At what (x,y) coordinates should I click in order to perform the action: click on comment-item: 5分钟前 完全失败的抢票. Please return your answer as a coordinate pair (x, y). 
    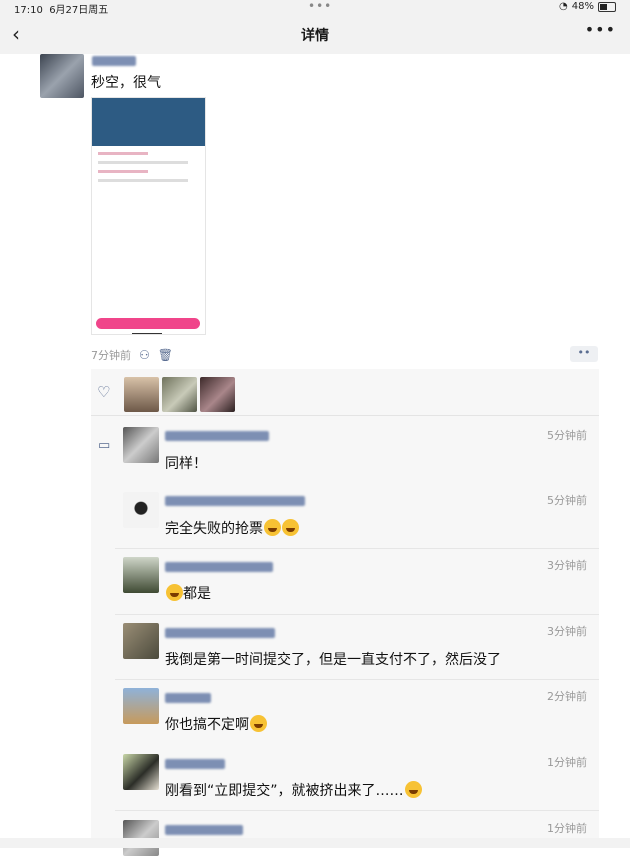
    Looking at the image, I should click on (345, 522).